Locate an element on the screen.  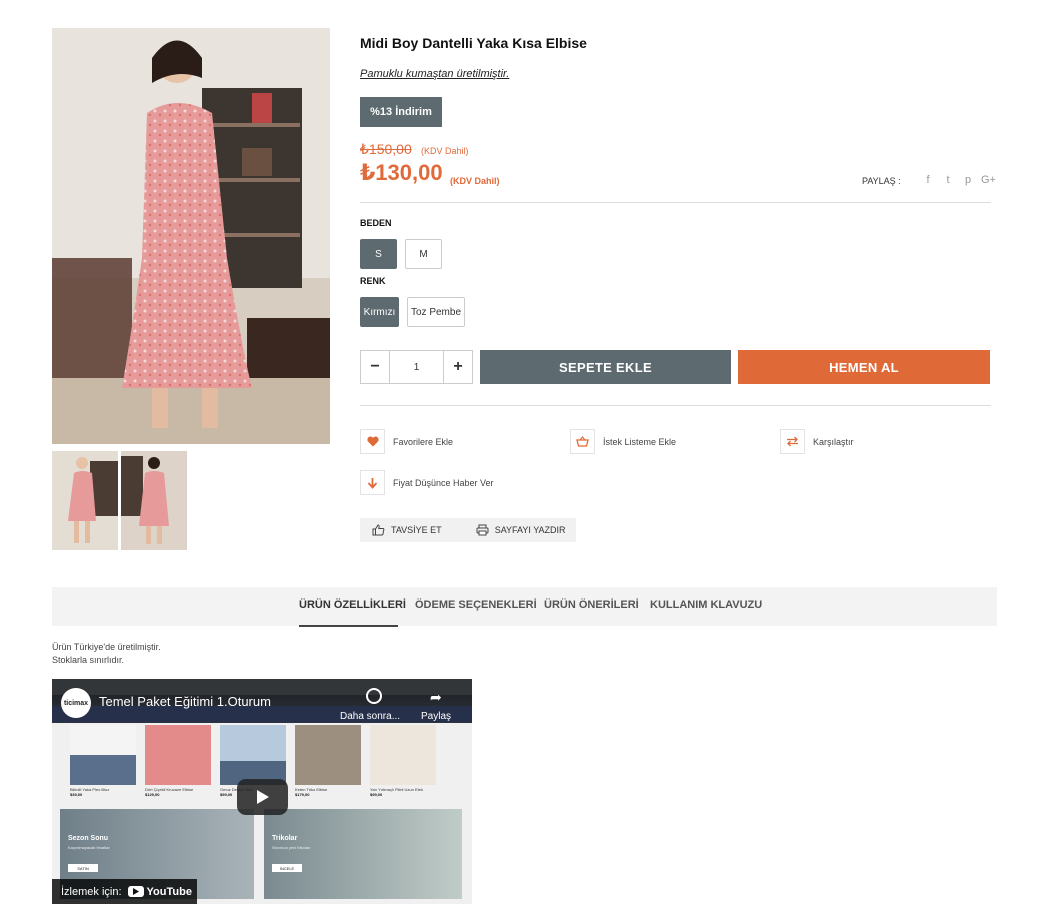
color-label: RENK is located at coordinates (373, 281).